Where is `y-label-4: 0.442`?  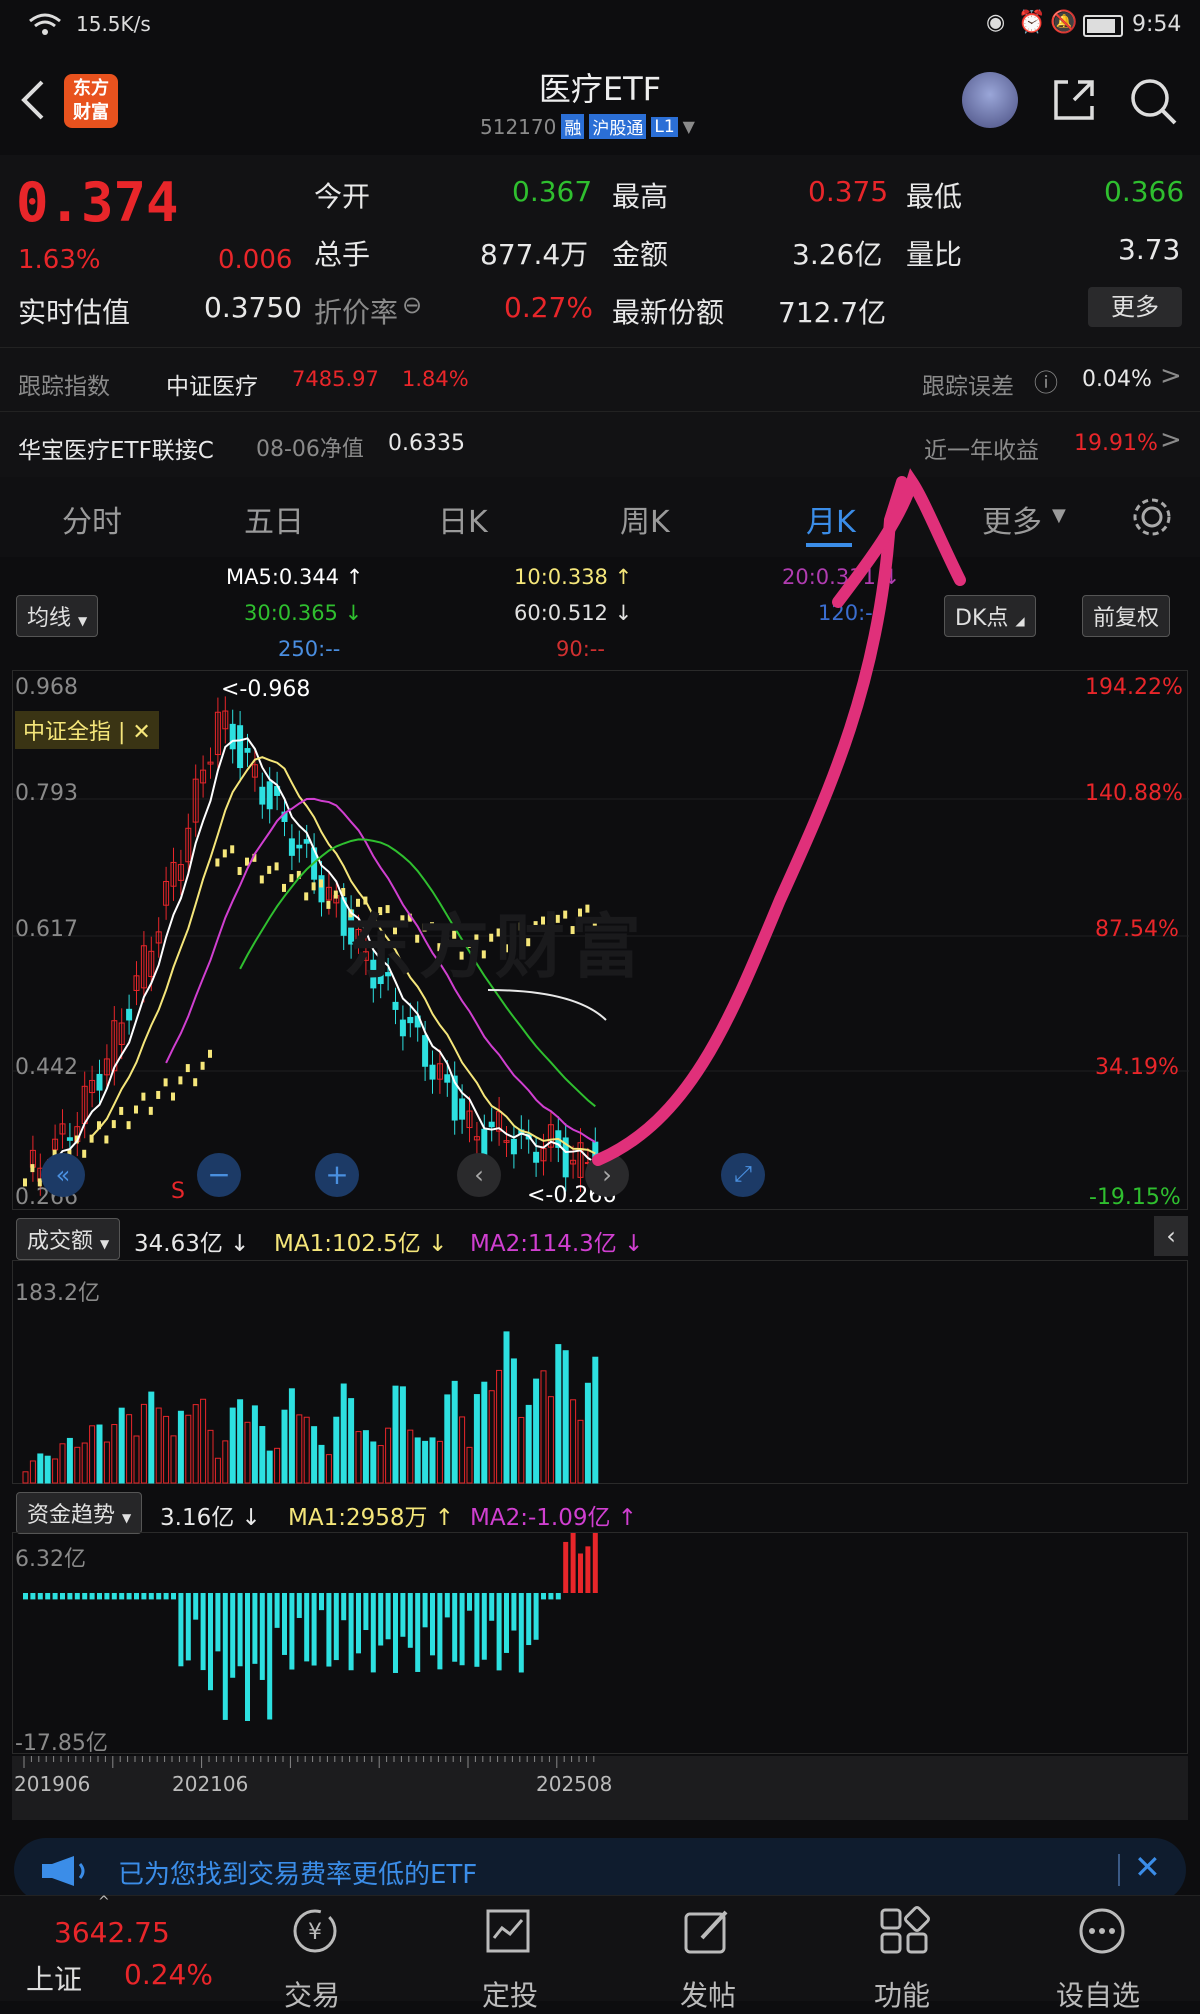 y-label-4: 0.442 is located at coordinates (46, 1067).